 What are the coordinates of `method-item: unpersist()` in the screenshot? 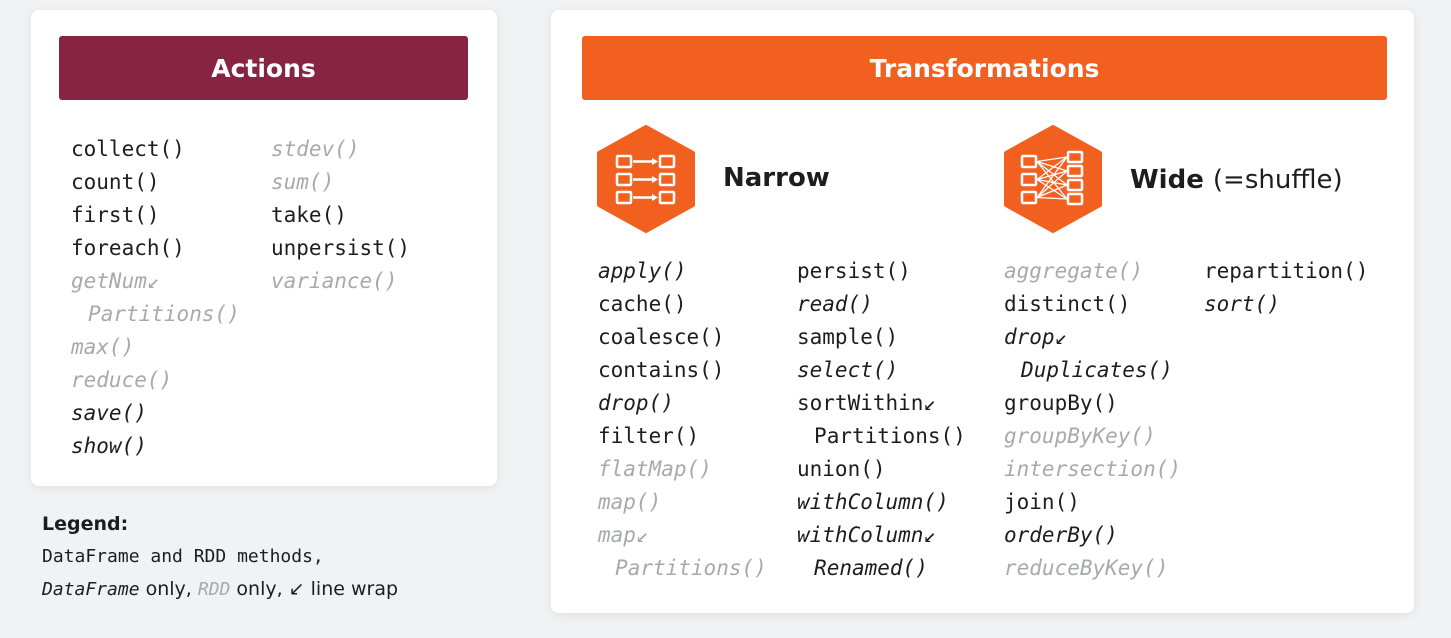 It's located at (341, 248).